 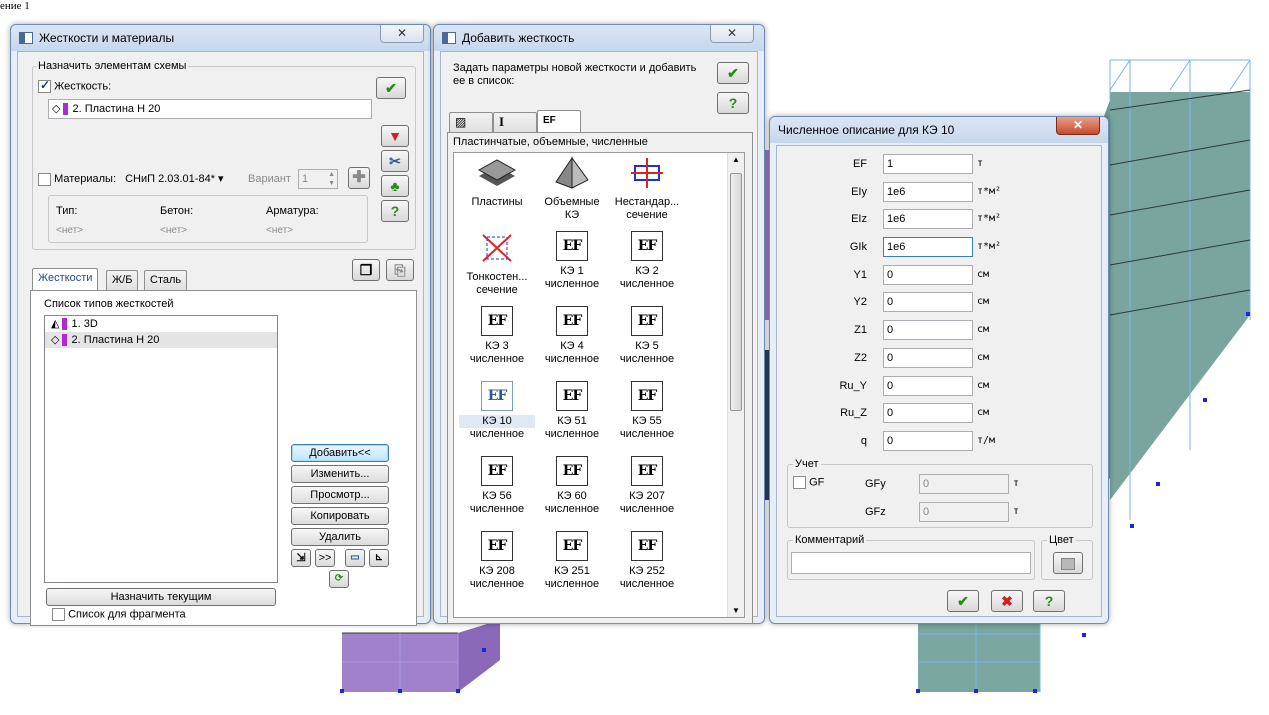 What do you see at coordinates (928, 275) in the screenshot?
I see `param-input-y1: 0` at bounding box center [928, 275].